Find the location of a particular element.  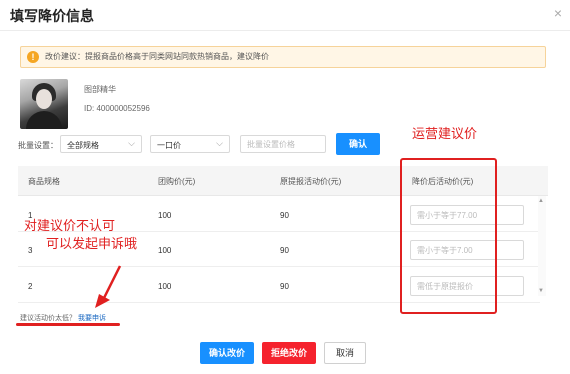

column-header-original-price: 原提报活动价(元) is located at coordinates (311, 181).